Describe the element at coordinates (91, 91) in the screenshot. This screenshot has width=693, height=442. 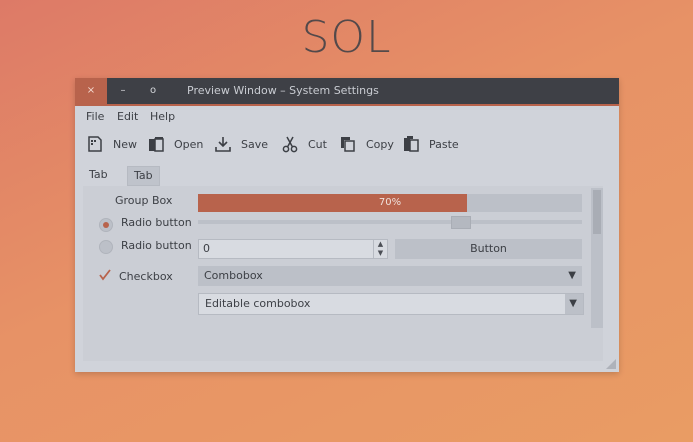
I see `close-button: ×` at that location.